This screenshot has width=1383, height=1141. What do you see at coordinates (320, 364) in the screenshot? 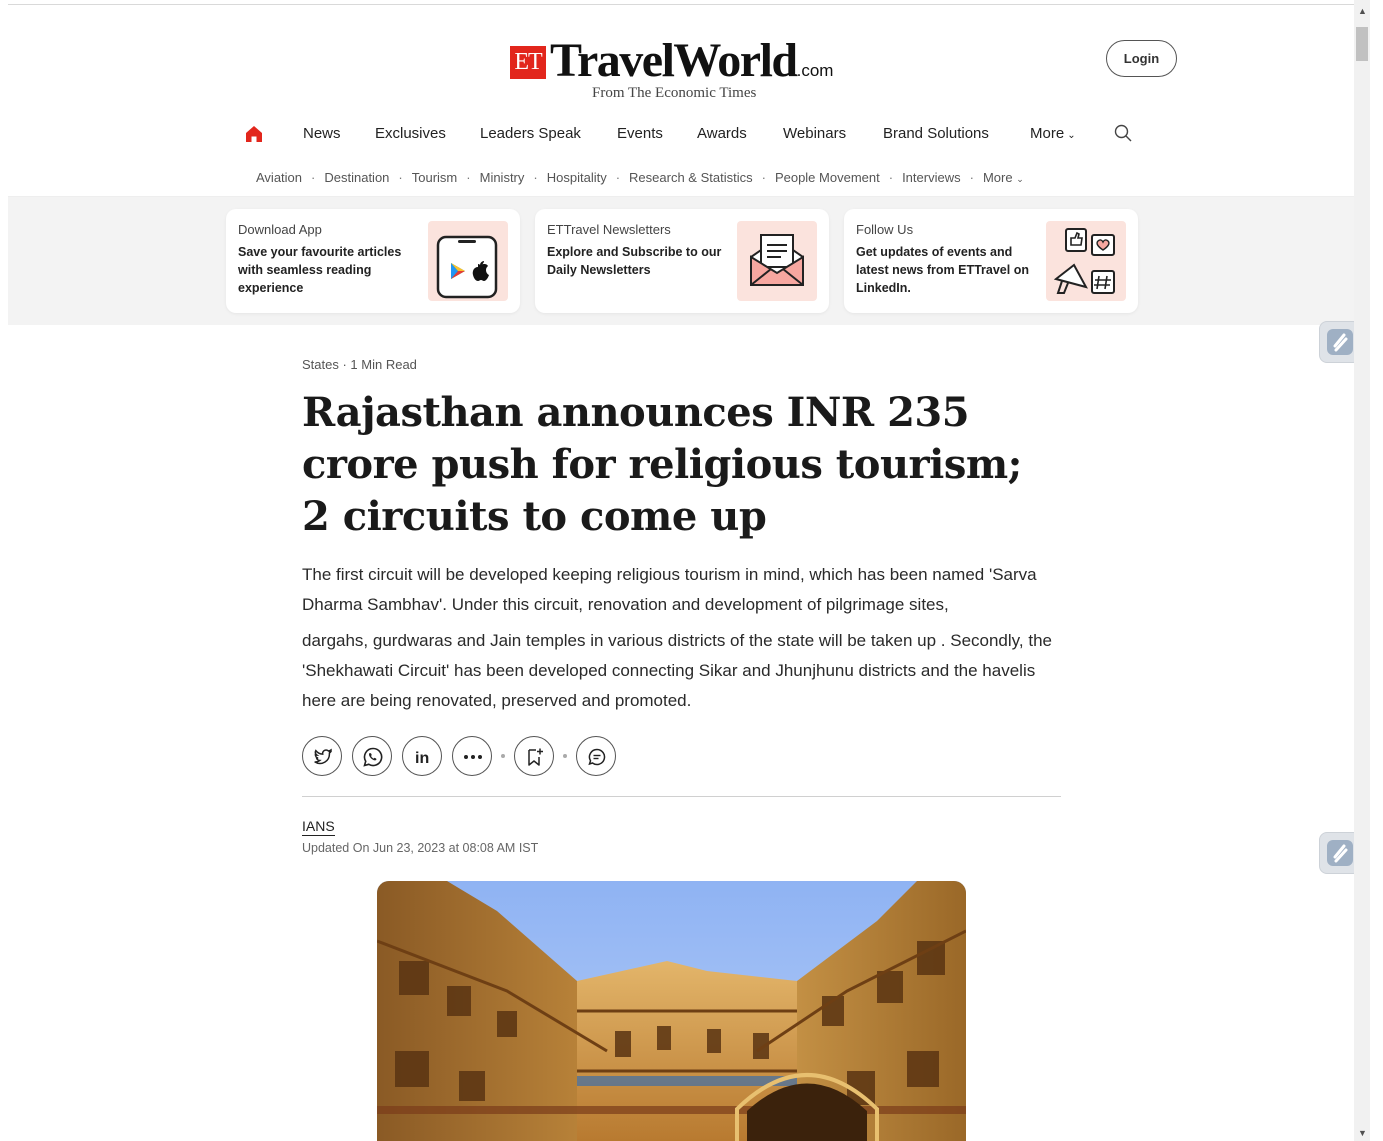
I see `article-section-link: States` at bounding box center [320, 364].